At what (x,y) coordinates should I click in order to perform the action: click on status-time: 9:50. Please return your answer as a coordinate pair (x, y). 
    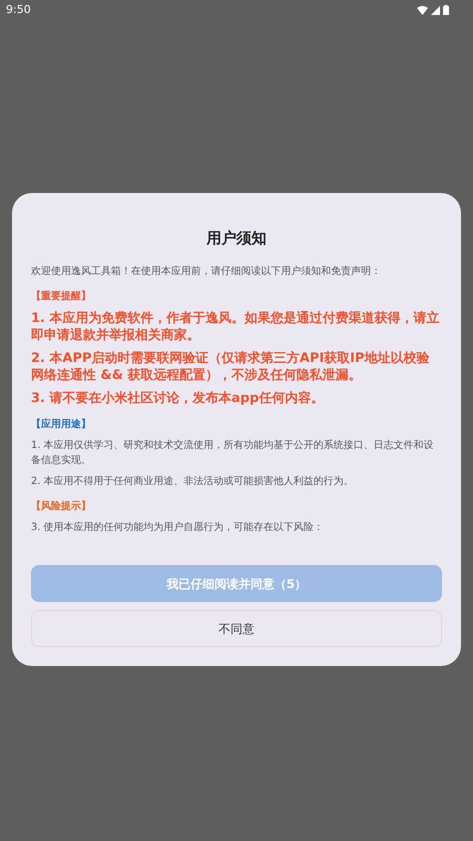
    Looking at the image, I should click on (18, 10).